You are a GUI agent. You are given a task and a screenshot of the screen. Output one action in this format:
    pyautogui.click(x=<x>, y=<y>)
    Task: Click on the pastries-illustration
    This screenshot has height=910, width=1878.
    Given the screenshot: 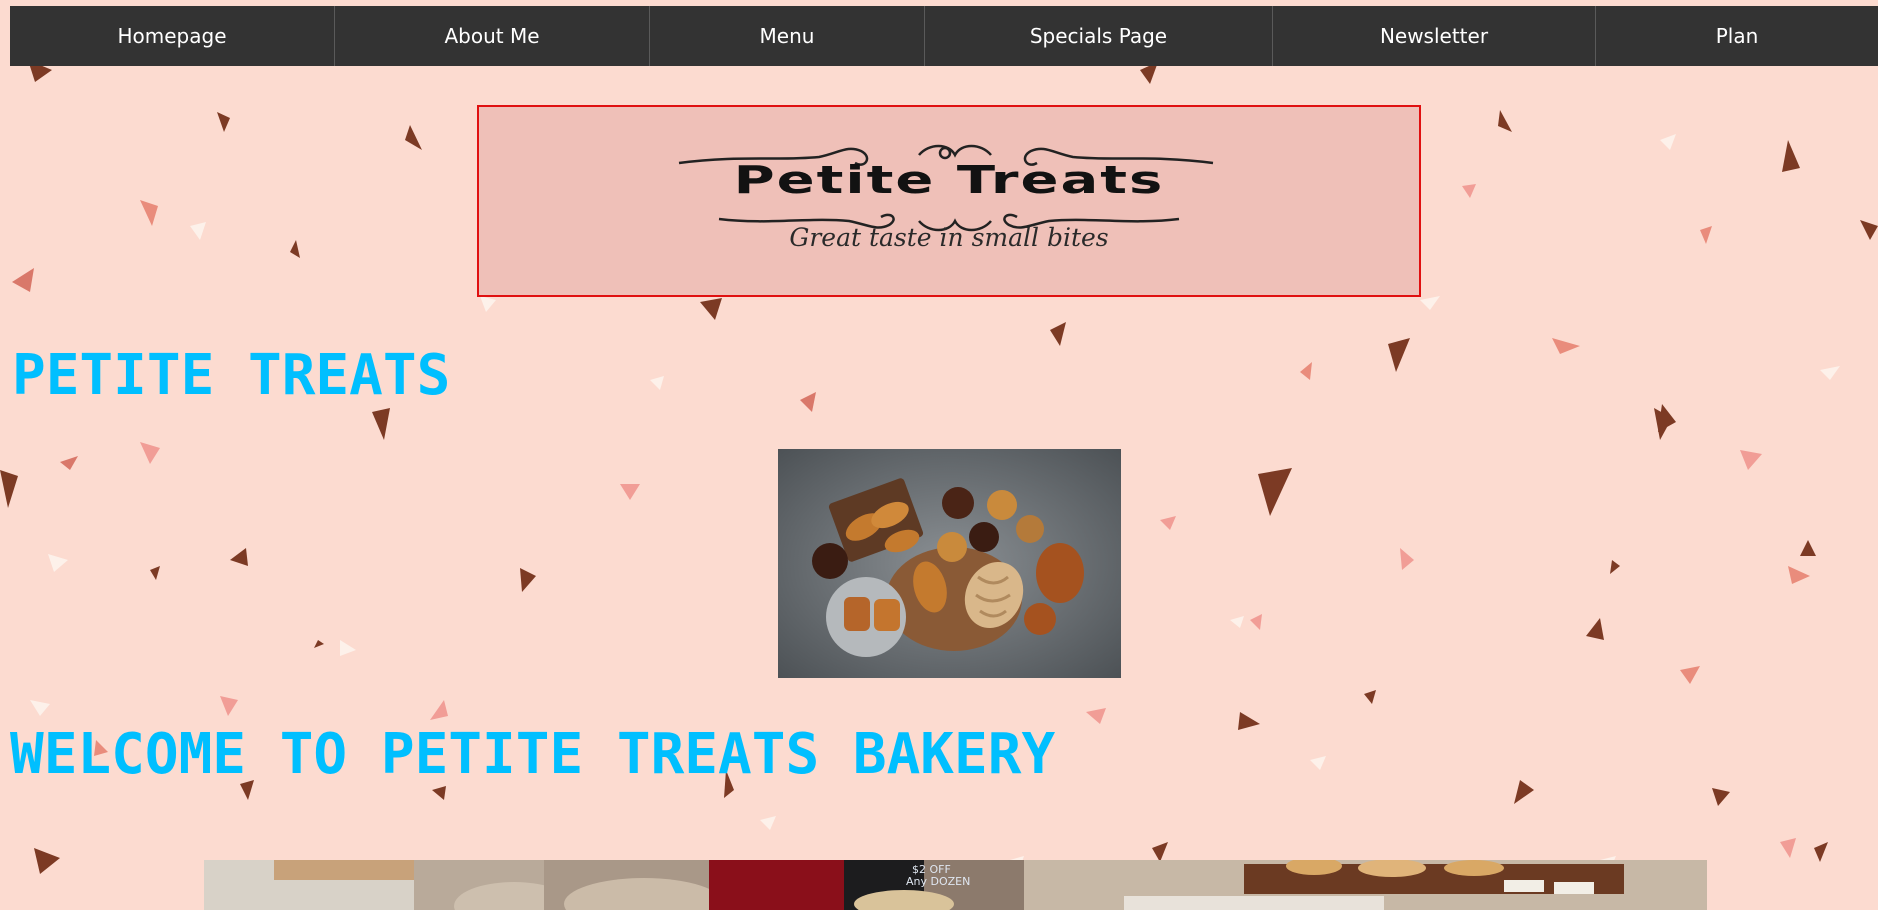 What is the action you would take?
    pyautogui.click(x=949, y=563)
    